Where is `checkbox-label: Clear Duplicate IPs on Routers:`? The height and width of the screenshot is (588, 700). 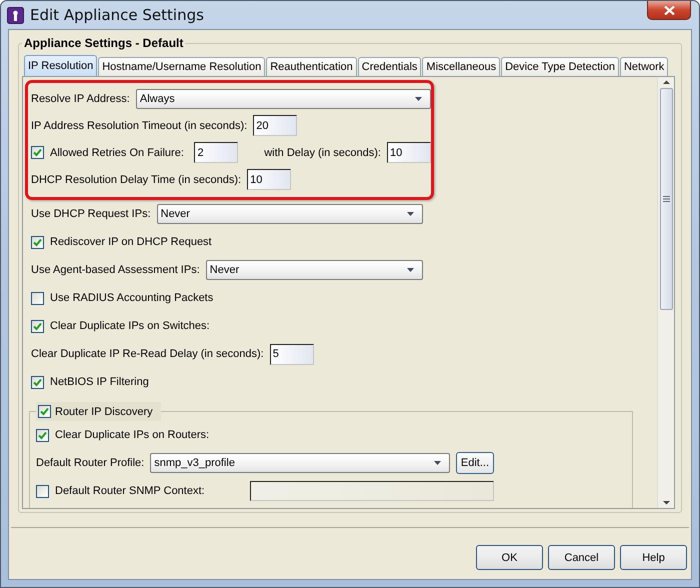
checkbox-label: Clear Duplicate IPs on Routers: is located at coordinates (132, 435).